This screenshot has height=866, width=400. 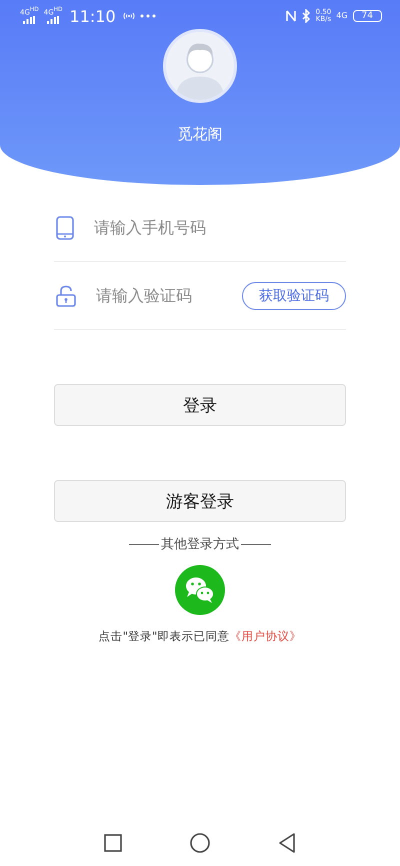 I want to click on get-code-button: 获取验证码, so click(x=294, y=296).